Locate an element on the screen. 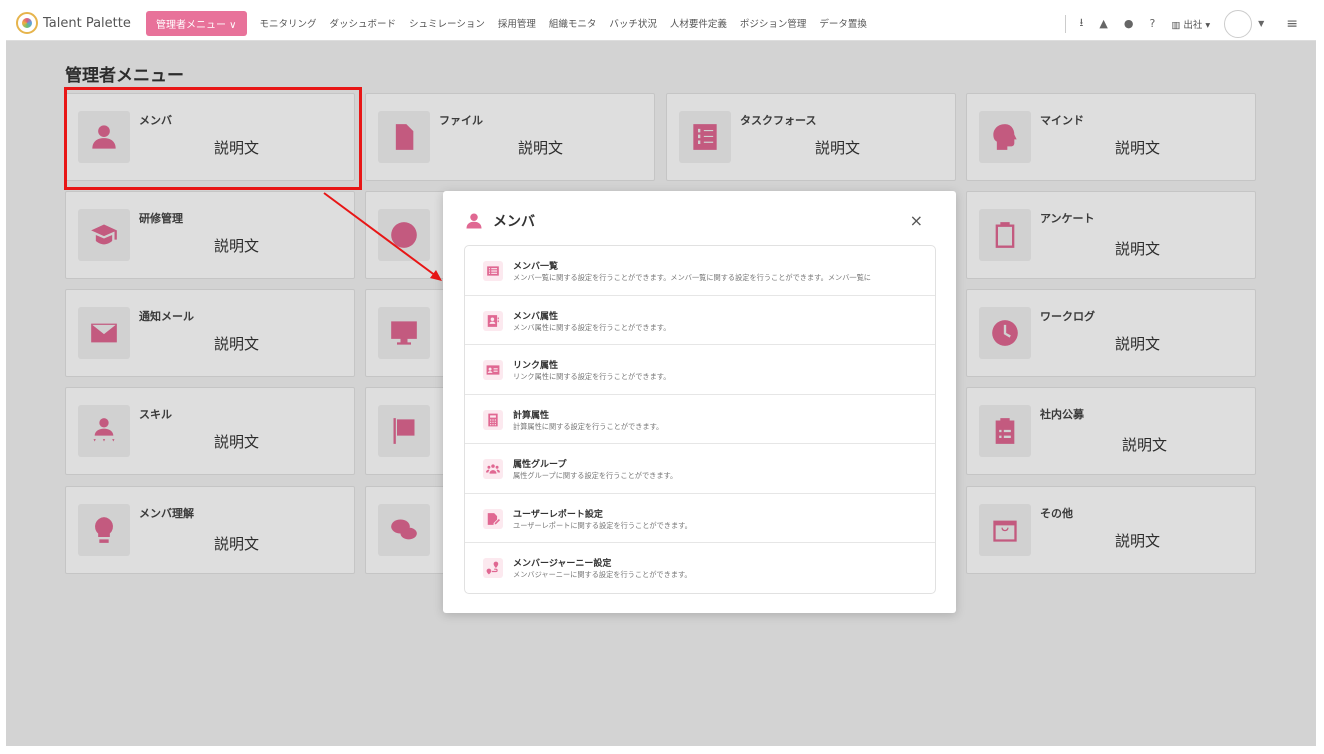  logo-icon is located at coordinates (27, 23).